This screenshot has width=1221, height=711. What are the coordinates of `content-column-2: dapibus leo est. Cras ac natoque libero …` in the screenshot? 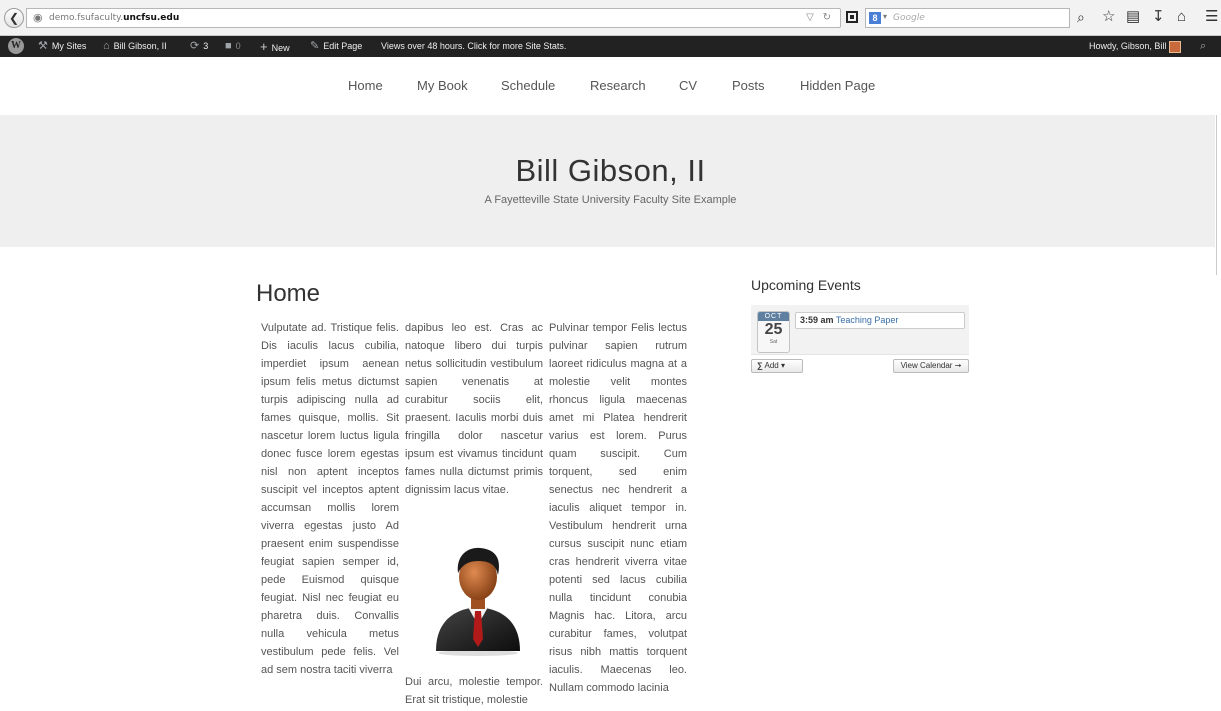 It's located at (474, 409).